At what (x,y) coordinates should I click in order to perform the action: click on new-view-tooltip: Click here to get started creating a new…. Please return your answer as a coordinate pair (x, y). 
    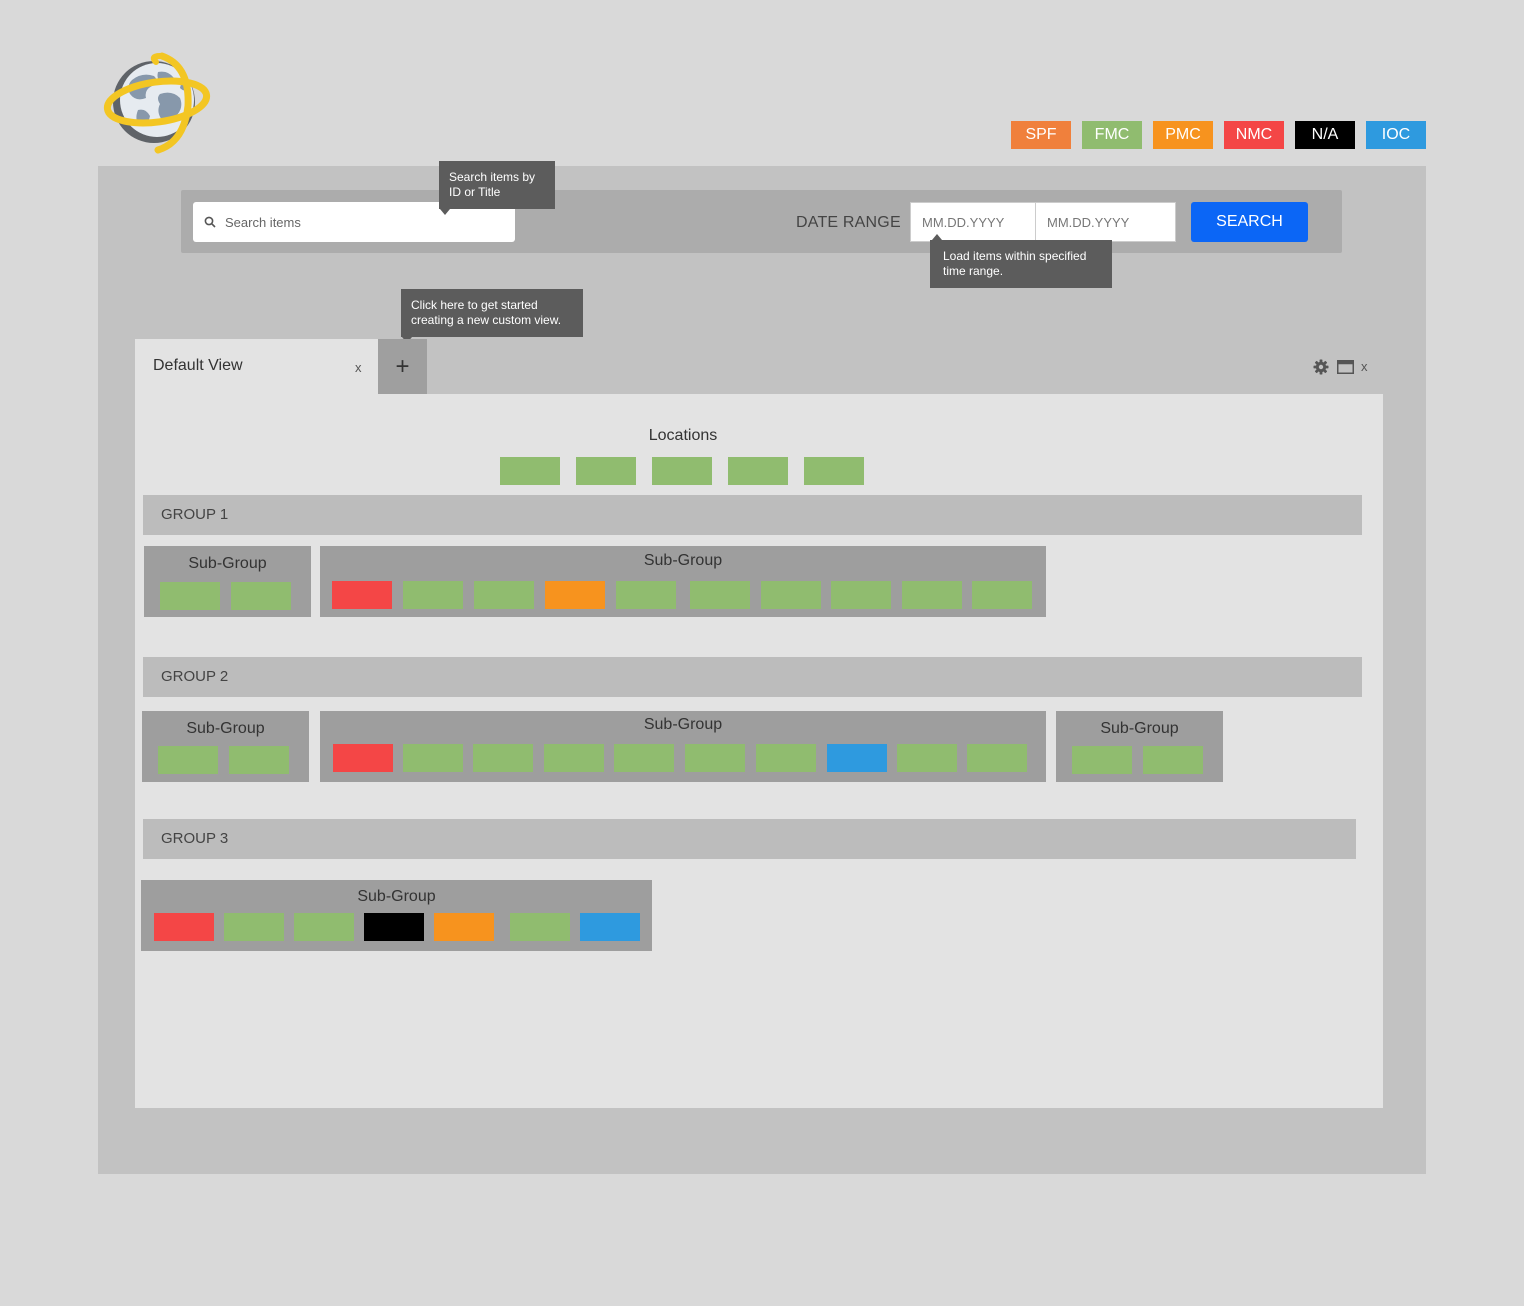
    Looking at the image, I should click on (492, 313).